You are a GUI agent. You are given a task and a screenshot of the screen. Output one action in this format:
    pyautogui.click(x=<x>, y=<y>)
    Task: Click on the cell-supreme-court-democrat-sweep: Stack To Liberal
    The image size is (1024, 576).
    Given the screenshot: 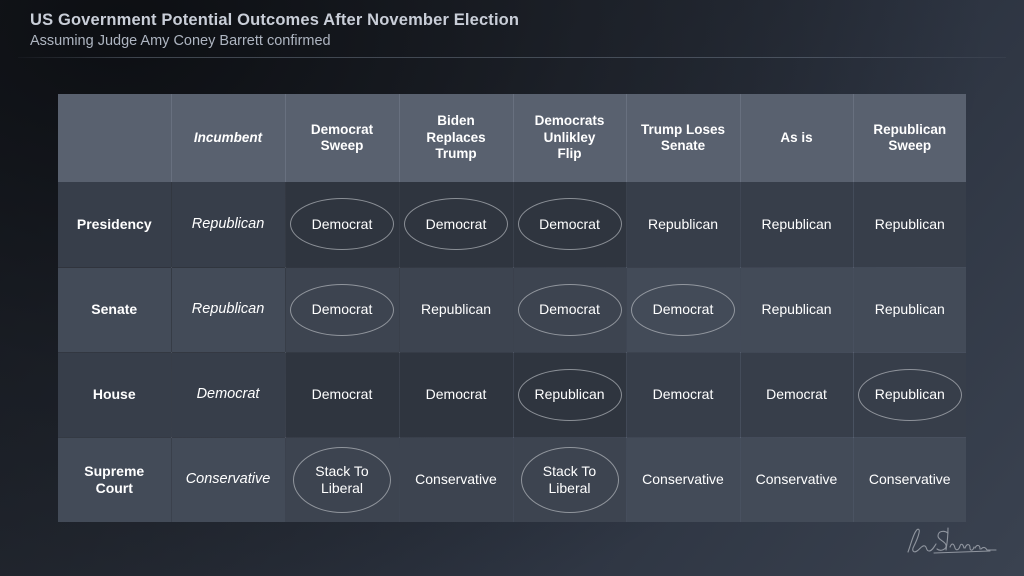 What is the action you would take?
    pyautogui.click(x=342, y=479)
    